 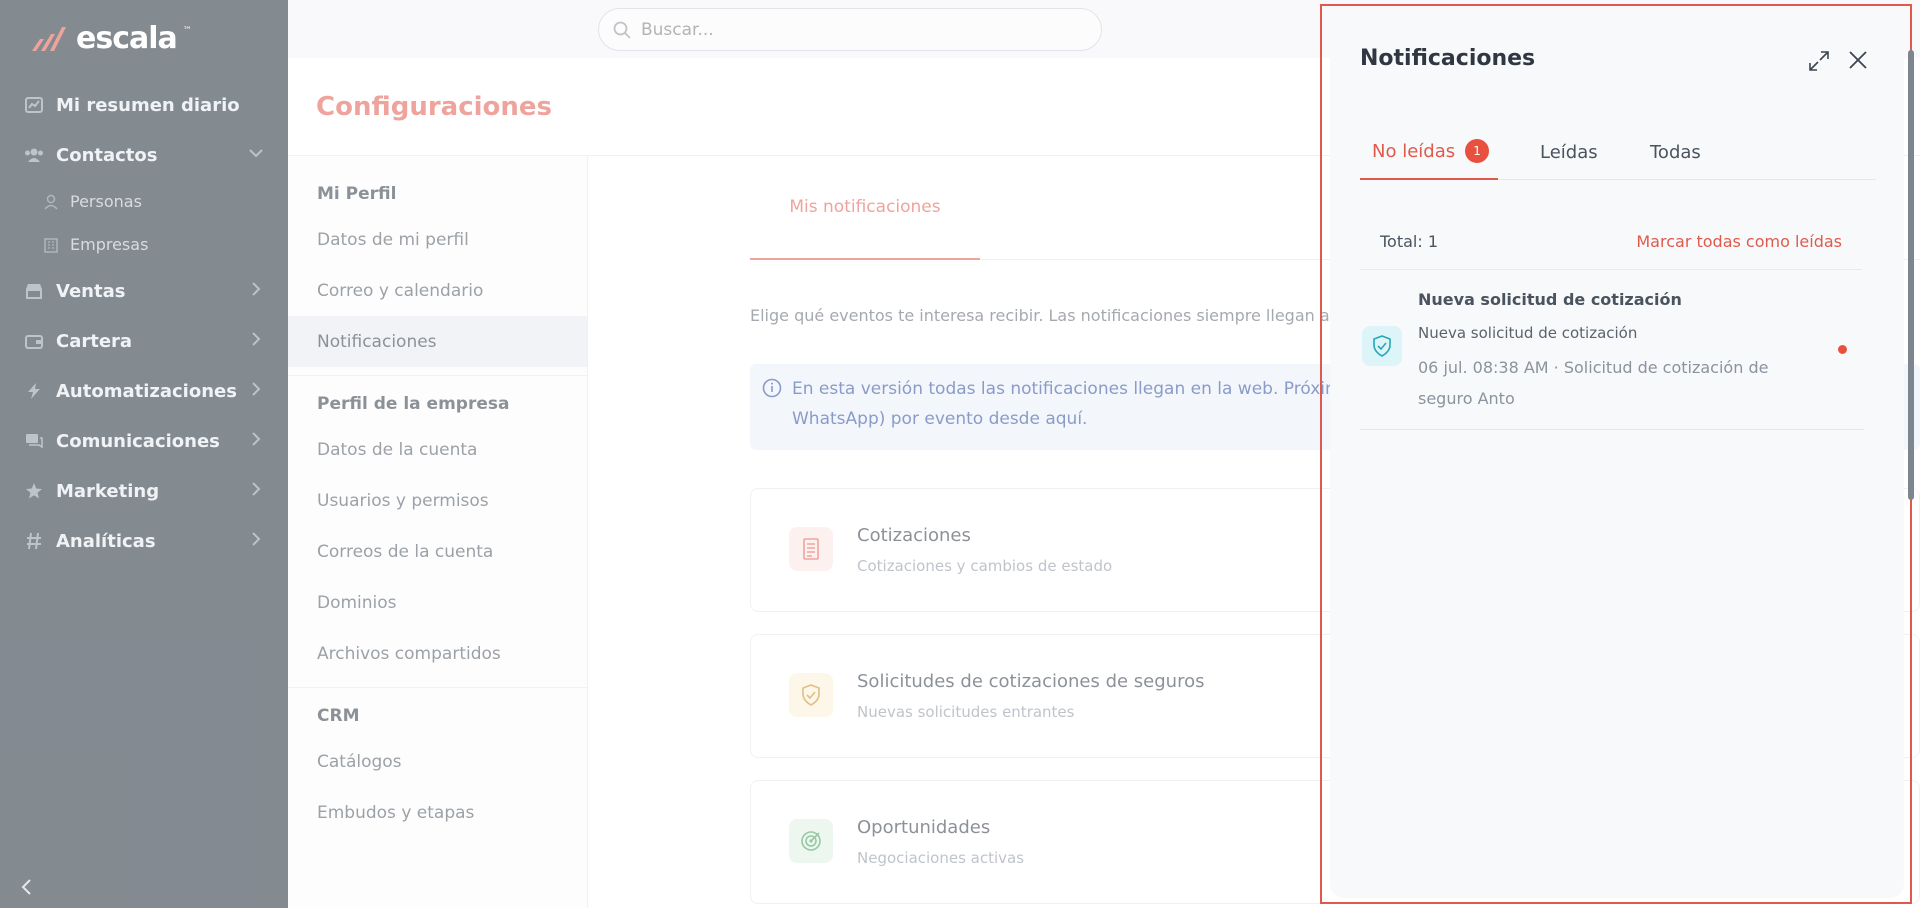 I want to click on notification-tabs: No leídas 1 Leídas Todas, so click(x=1618, y=152).